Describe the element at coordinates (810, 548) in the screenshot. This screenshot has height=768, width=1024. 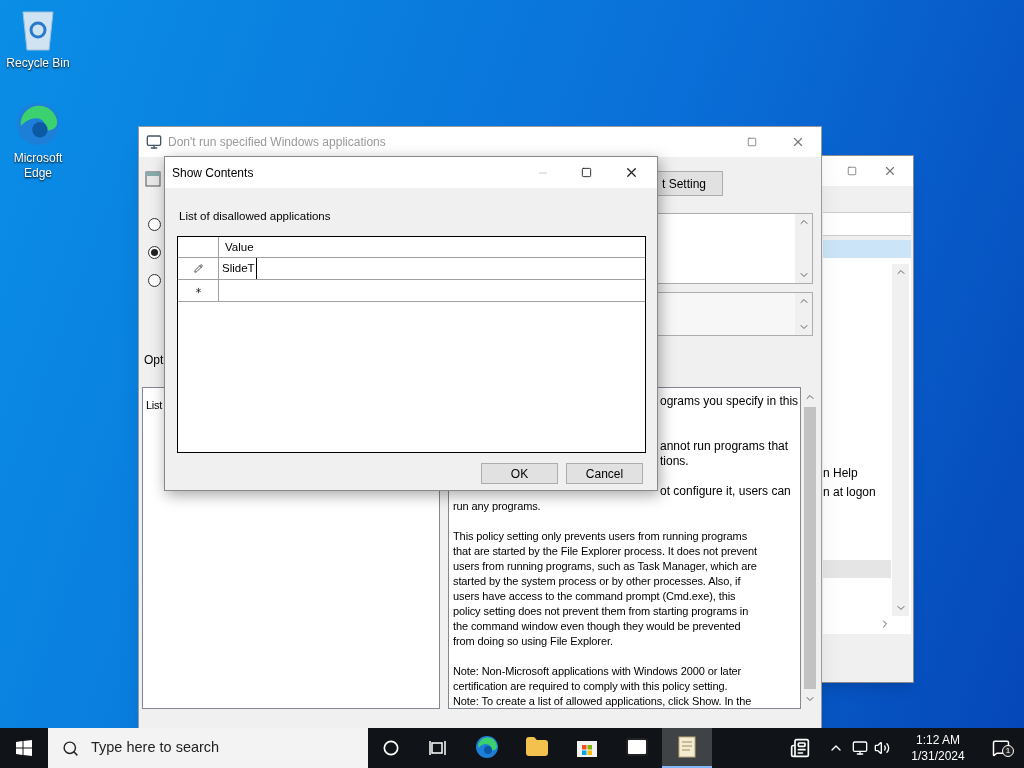
I see `scrollbar-thumb` at that location.